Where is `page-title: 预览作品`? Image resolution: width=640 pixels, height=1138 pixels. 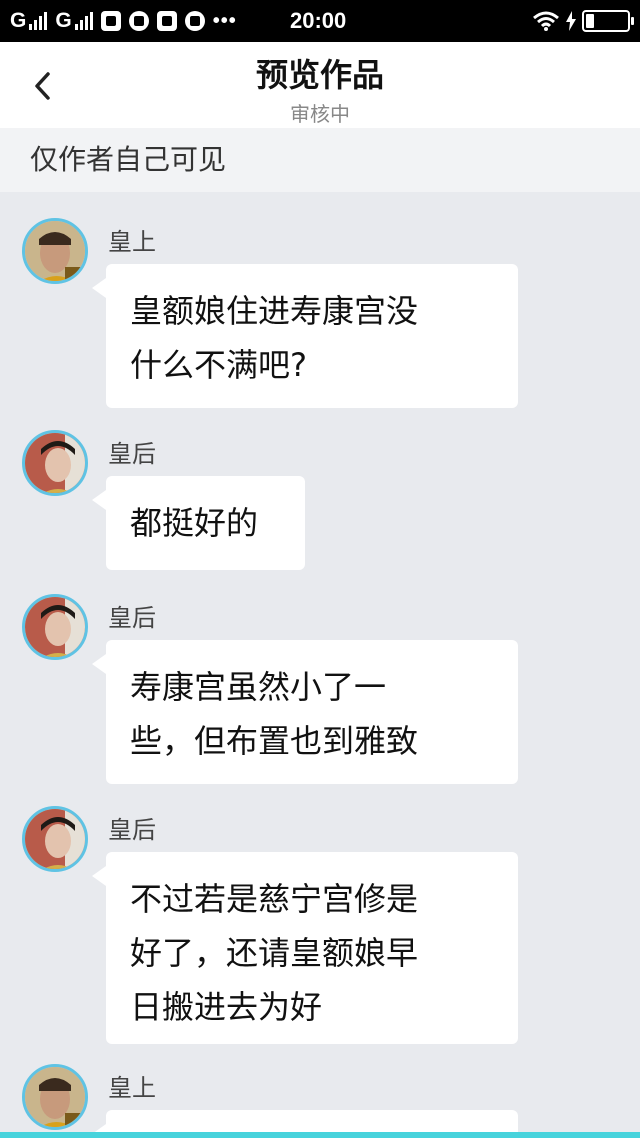
page-title: 预览作品 is located at coordinates (319, 75).